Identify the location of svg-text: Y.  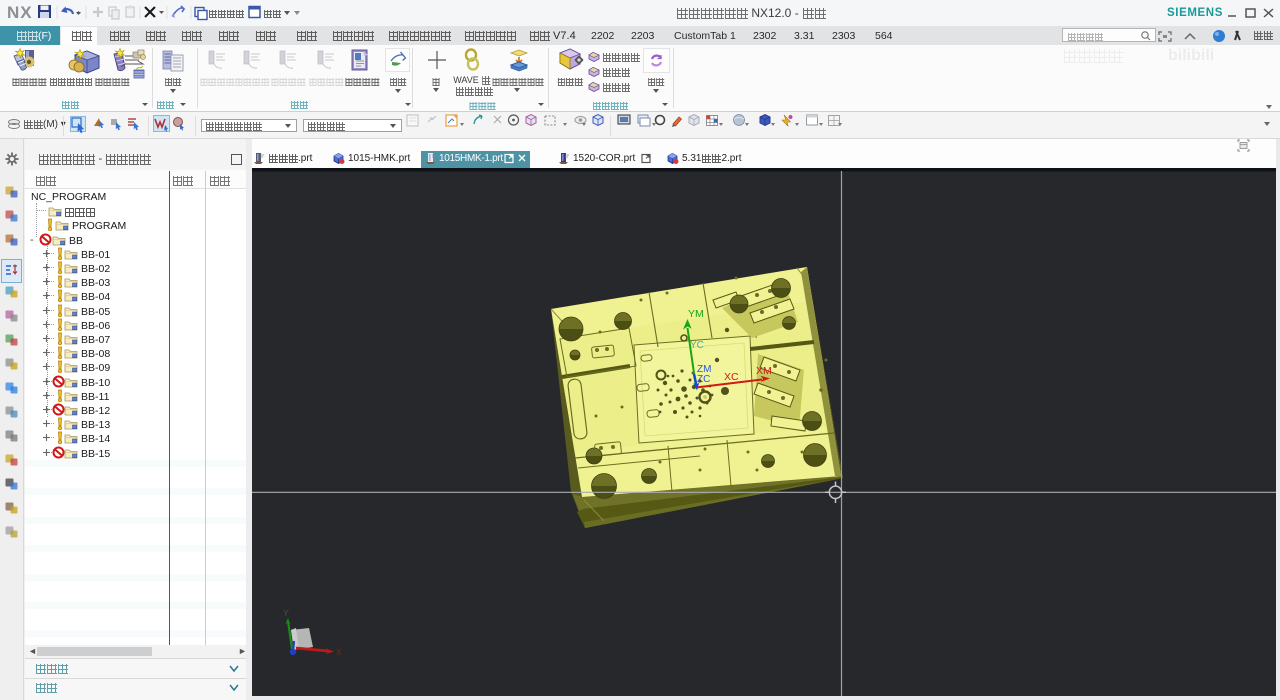
(286, 613).